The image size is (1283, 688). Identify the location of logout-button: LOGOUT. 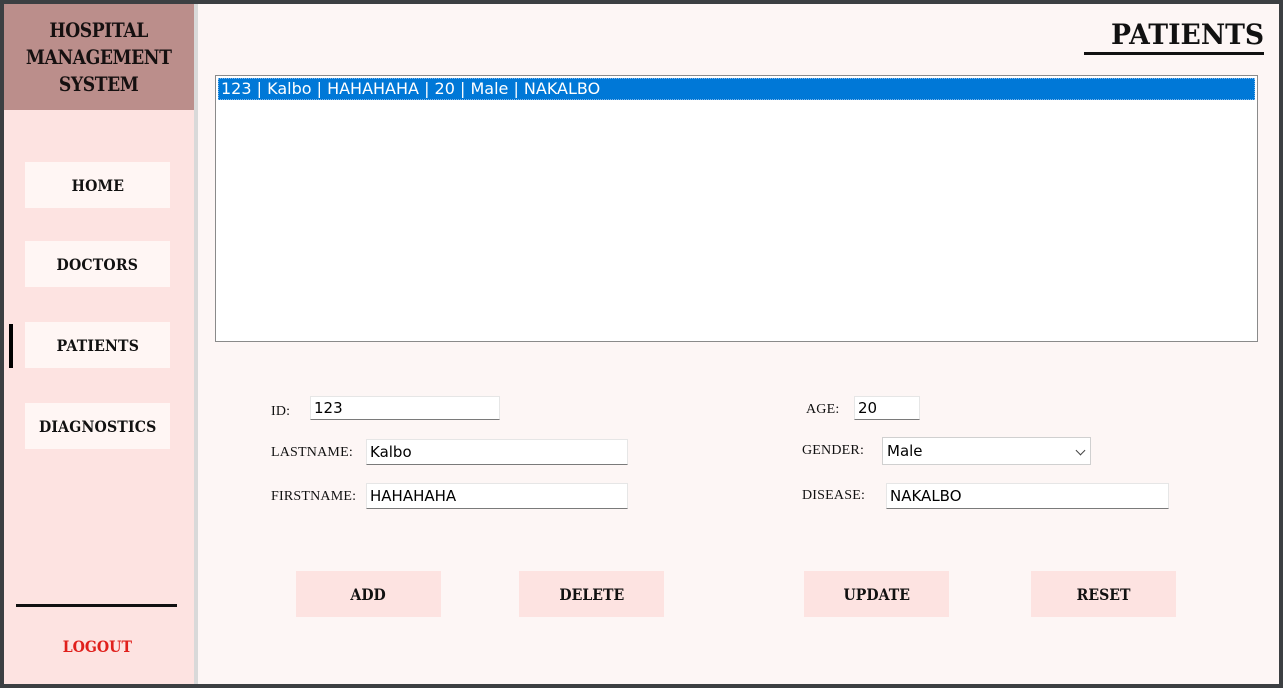
(97, 646).